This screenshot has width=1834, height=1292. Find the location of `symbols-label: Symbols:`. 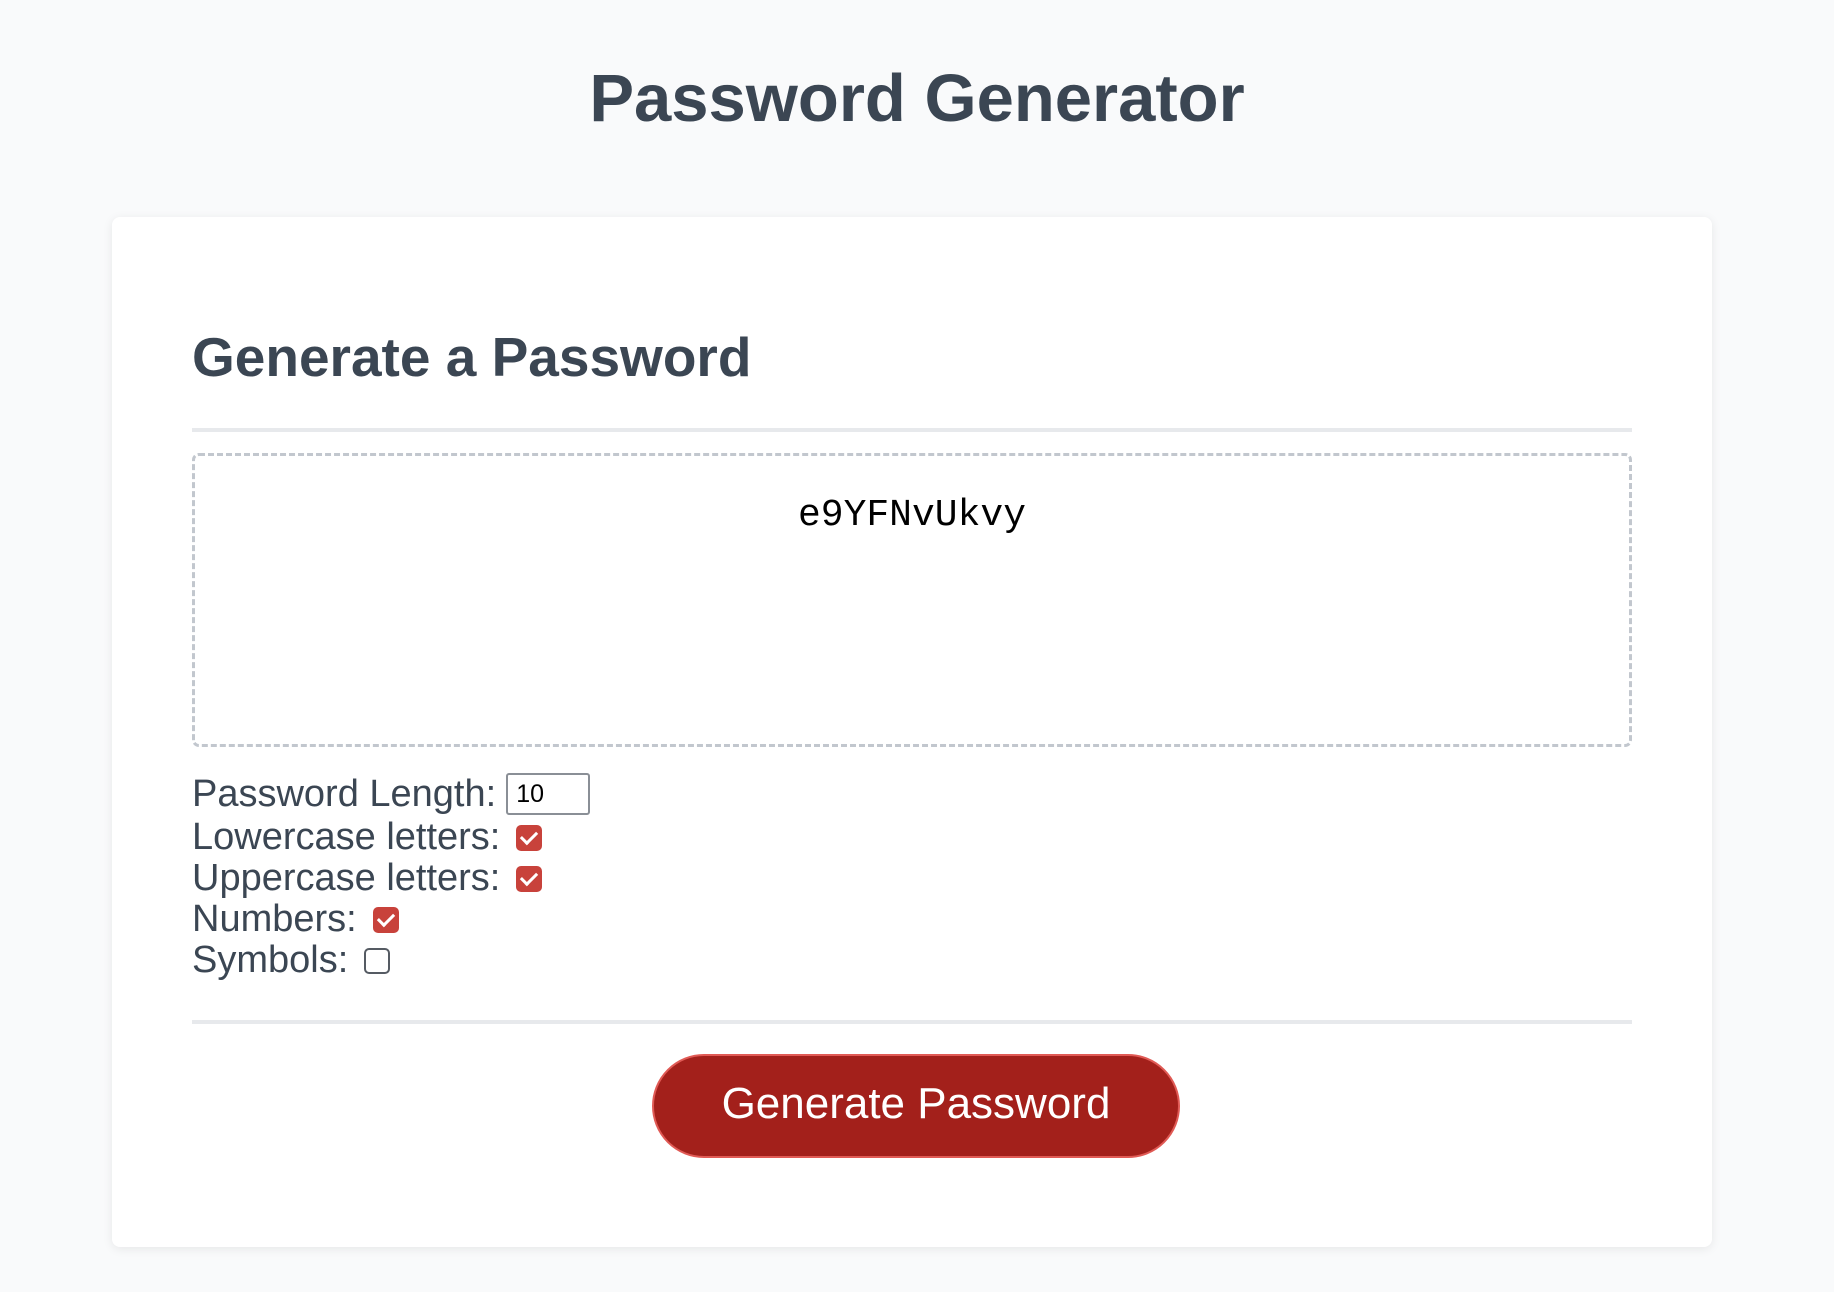

symbols-label: Symbols: is located at coordinates (270, 960).